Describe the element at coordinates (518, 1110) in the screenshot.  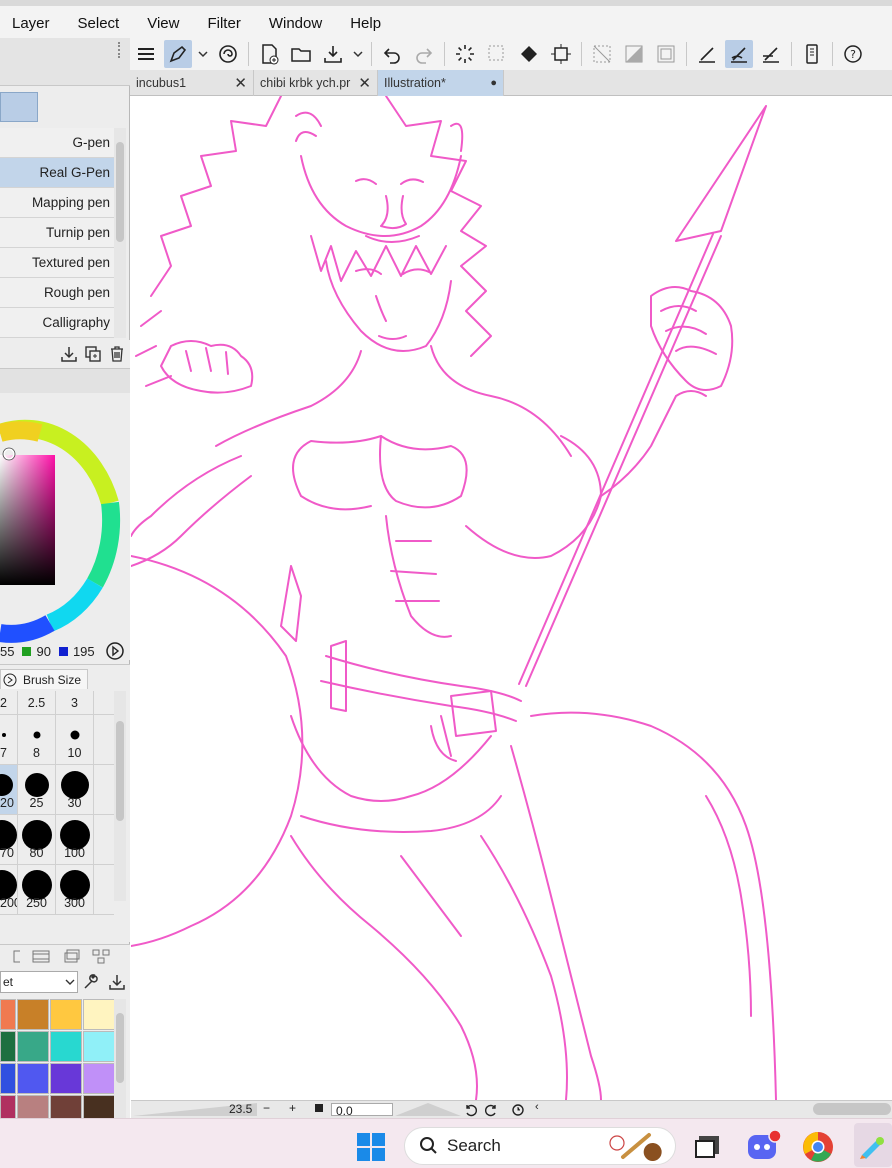
I see `reset-rotation-icon` at that location.